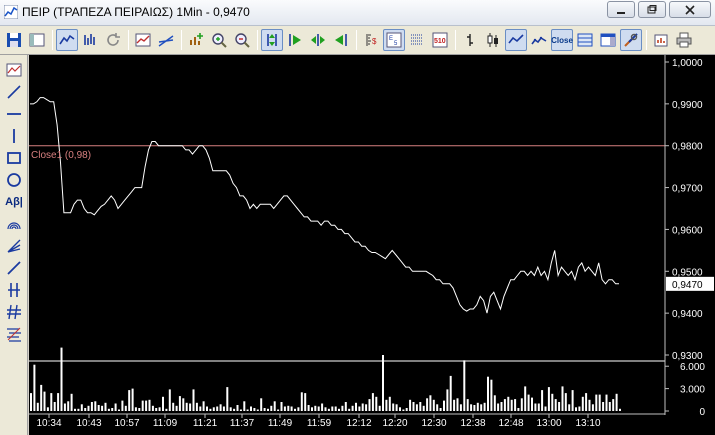 This screenshot has height=435, width=715. I want to click on close-type-label: Close, so click(562, 40).